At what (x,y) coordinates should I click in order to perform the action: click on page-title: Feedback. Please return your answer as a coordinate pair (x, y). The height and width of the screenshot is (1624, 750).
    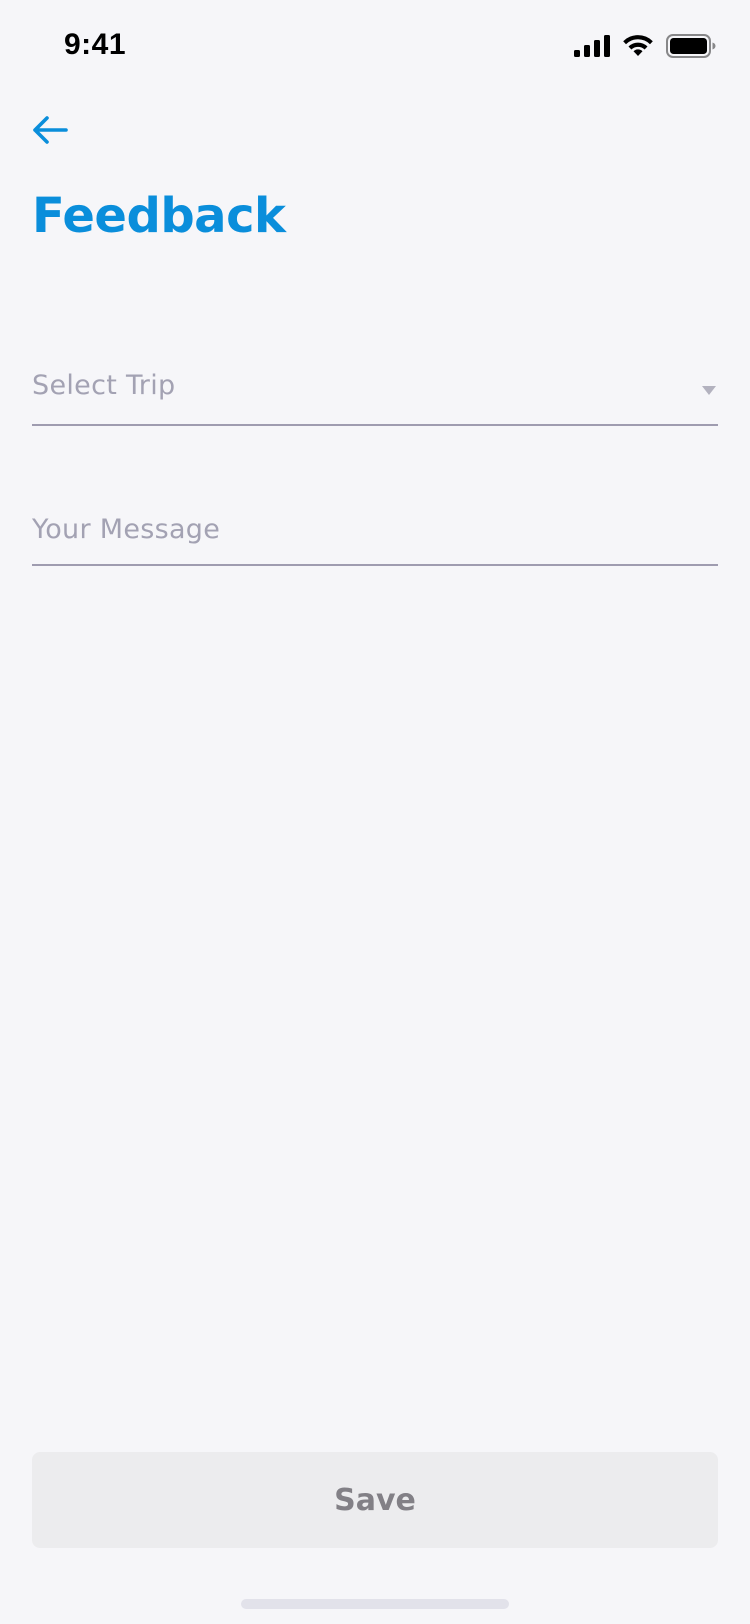
    Looking at the image, I should click on (159, 216).